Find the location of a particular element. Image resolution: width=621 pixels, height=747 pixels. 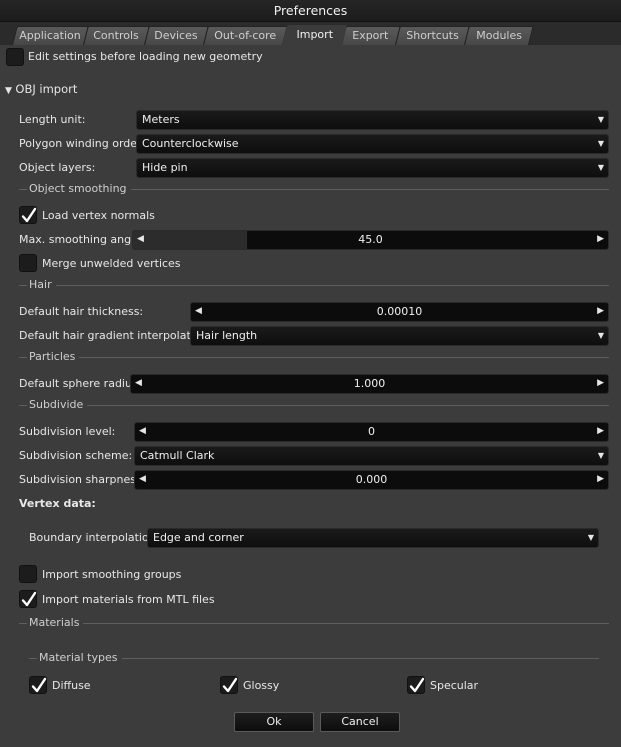

vertex-data-heading: Vertex data: is located at coordinates (57, 503).